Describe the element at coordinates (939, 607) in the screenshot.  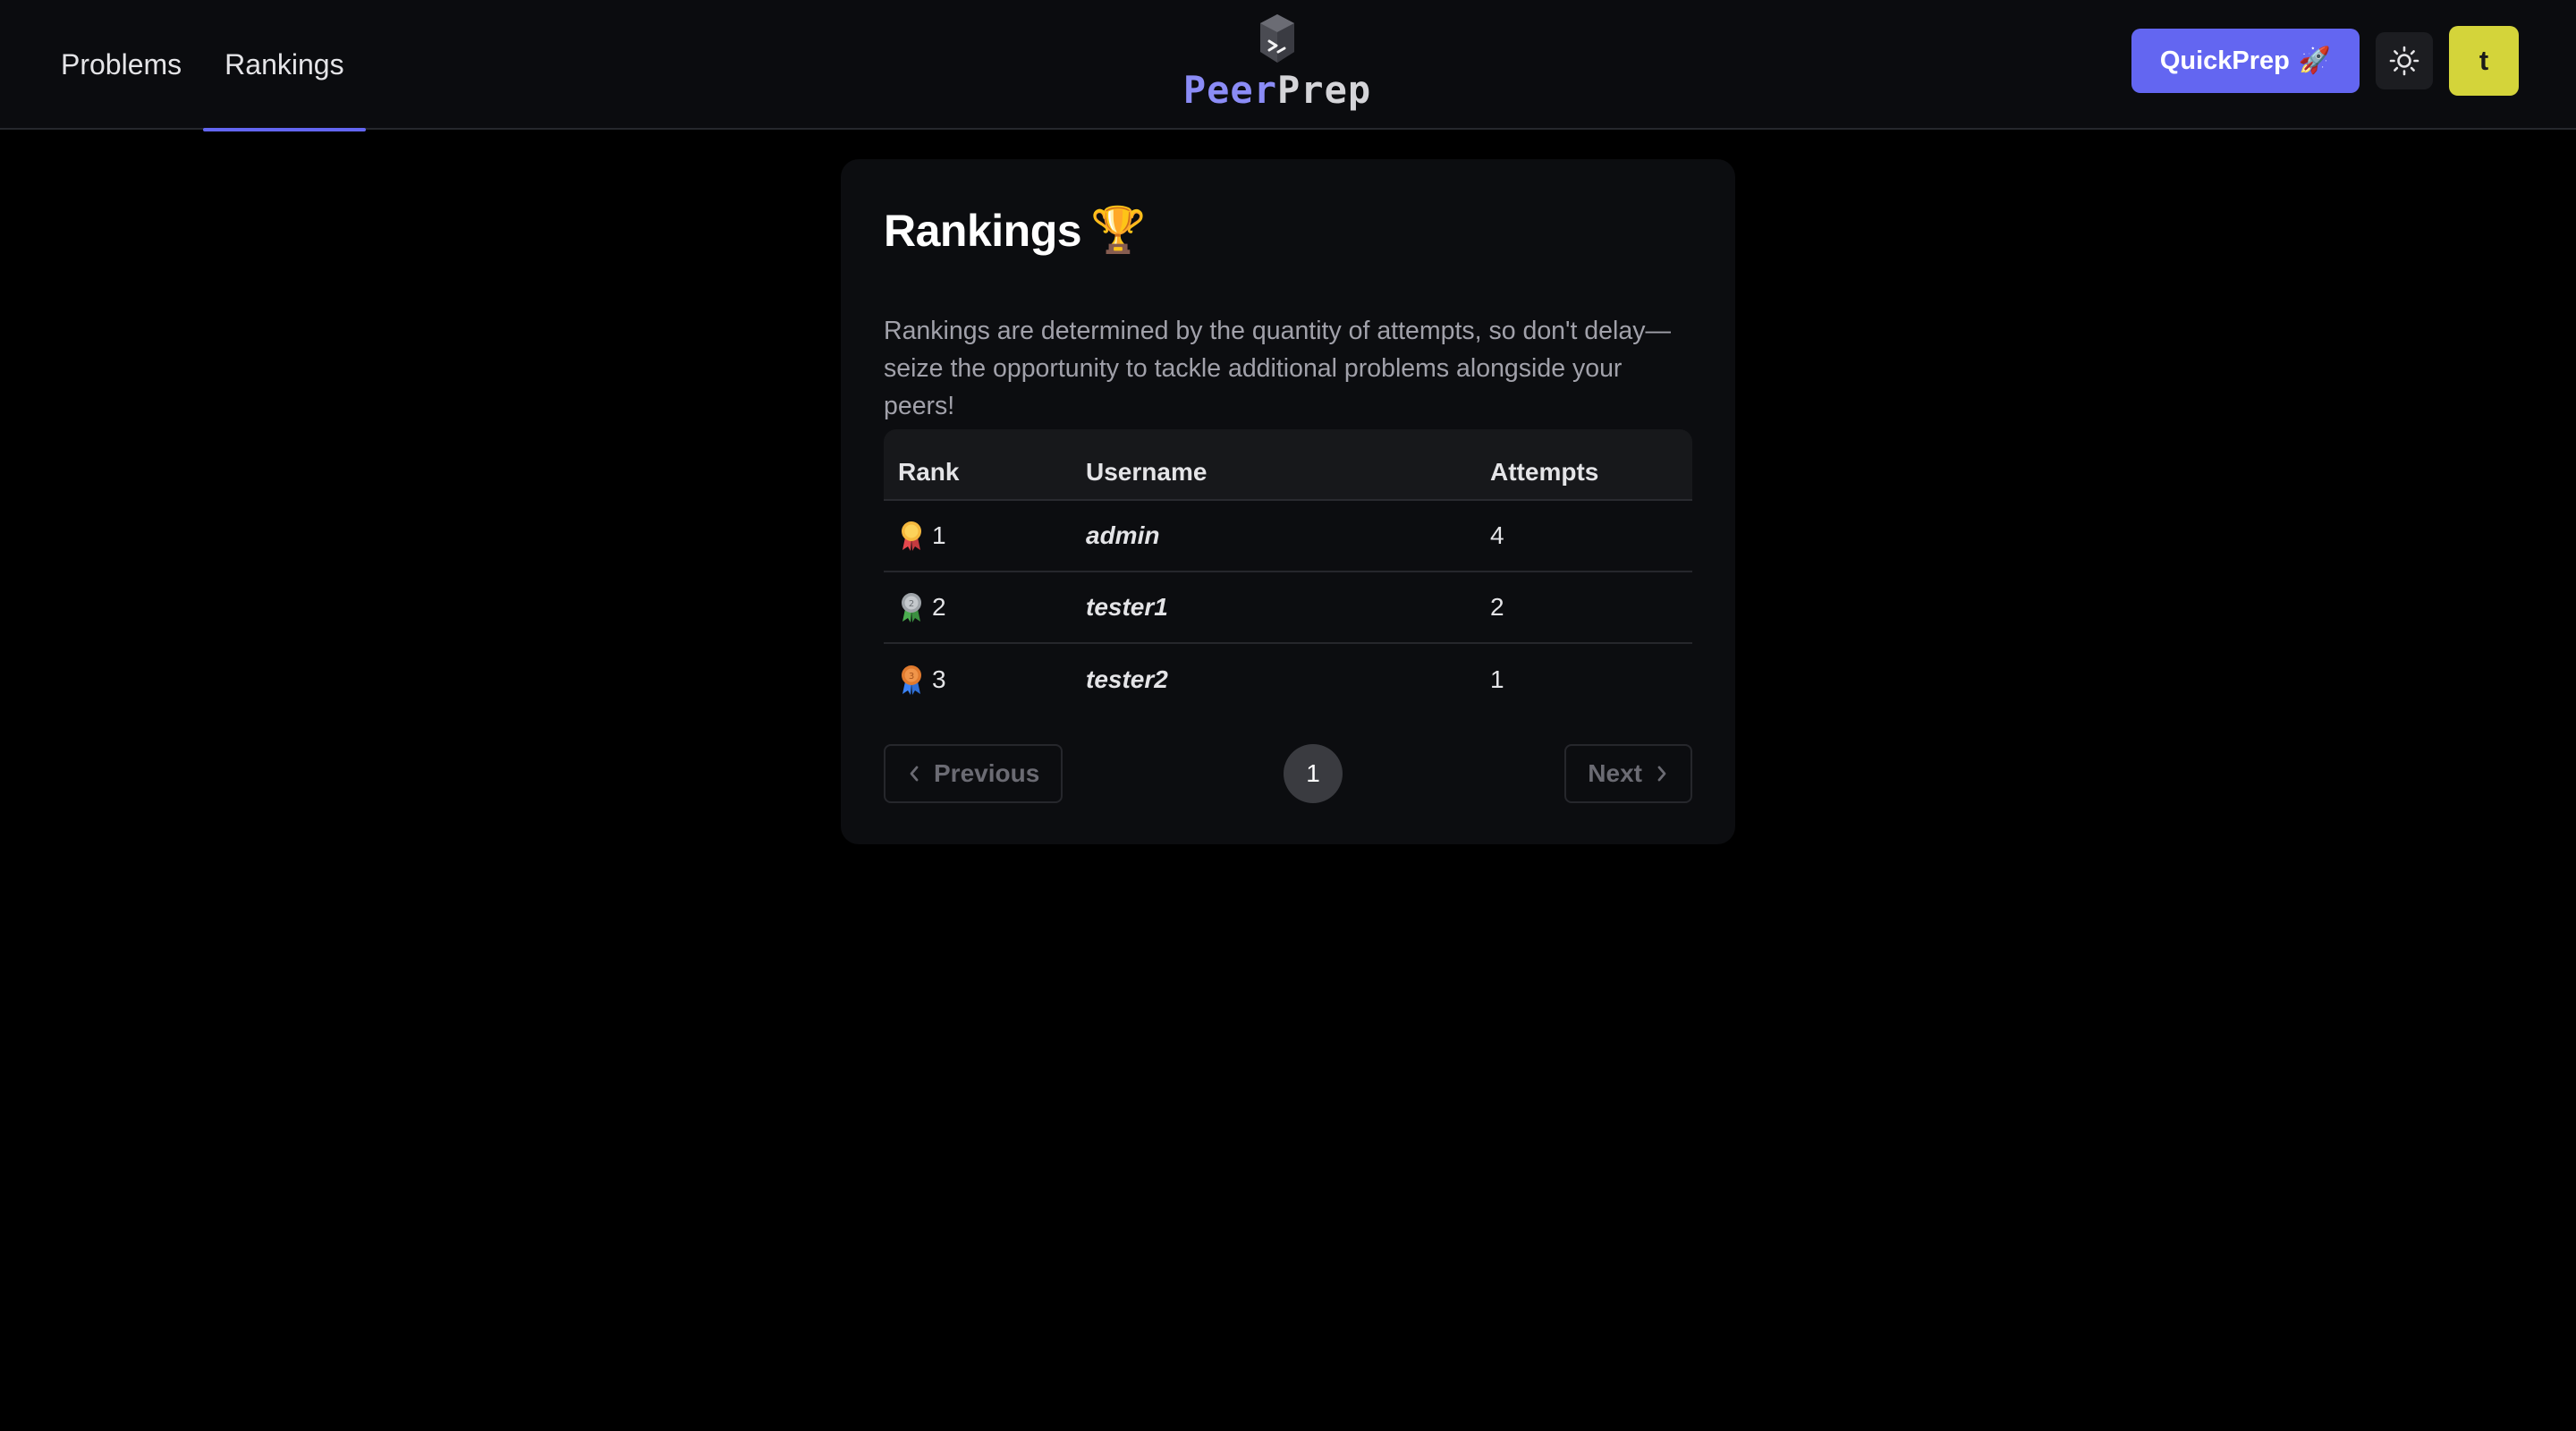
I see `rank-value: 2` at that location.